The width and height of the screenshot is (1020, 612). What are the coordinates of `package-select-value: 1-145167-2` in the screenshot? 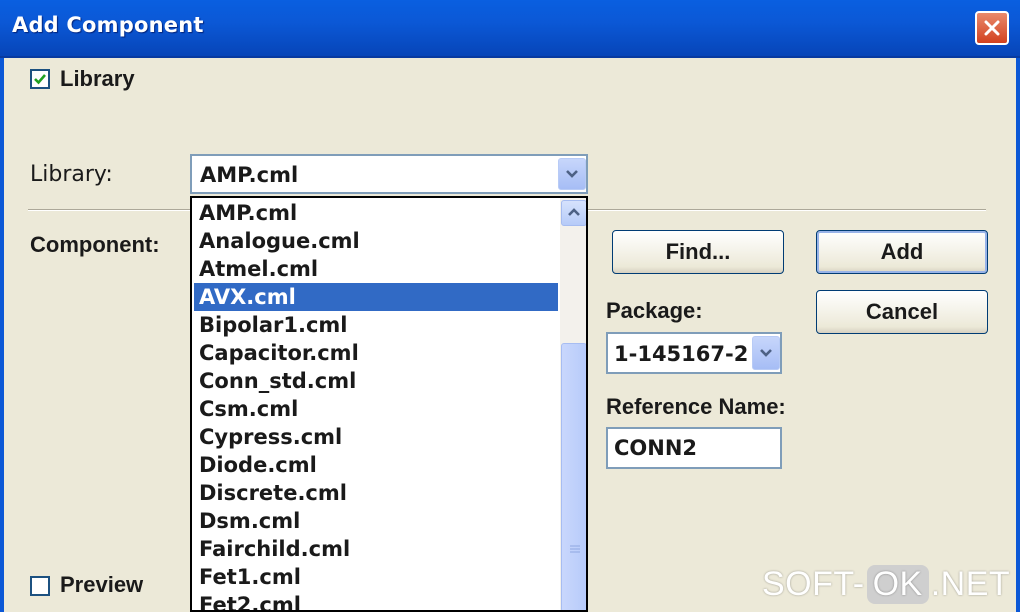 It's located at (681, 354).